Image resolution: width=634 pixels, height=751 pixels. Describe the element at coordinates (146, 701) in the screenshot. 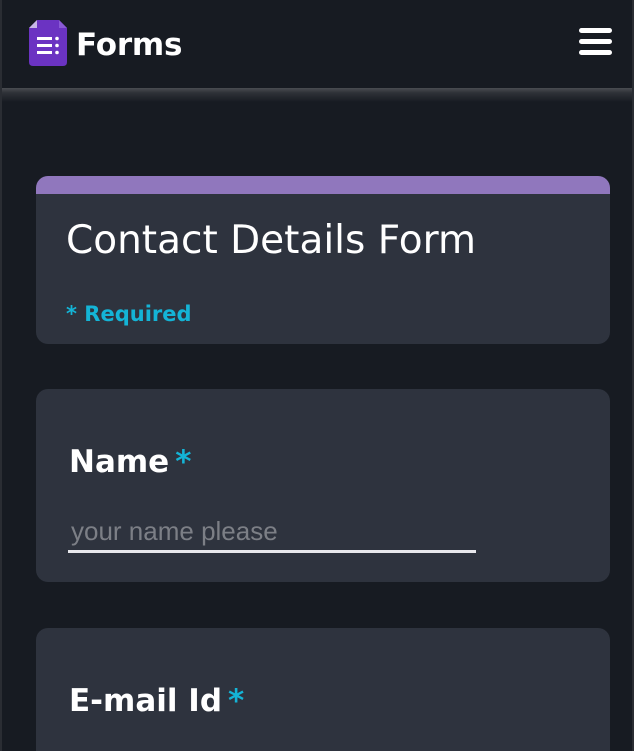

I see `email-label-text: E-mail Id` at that location.